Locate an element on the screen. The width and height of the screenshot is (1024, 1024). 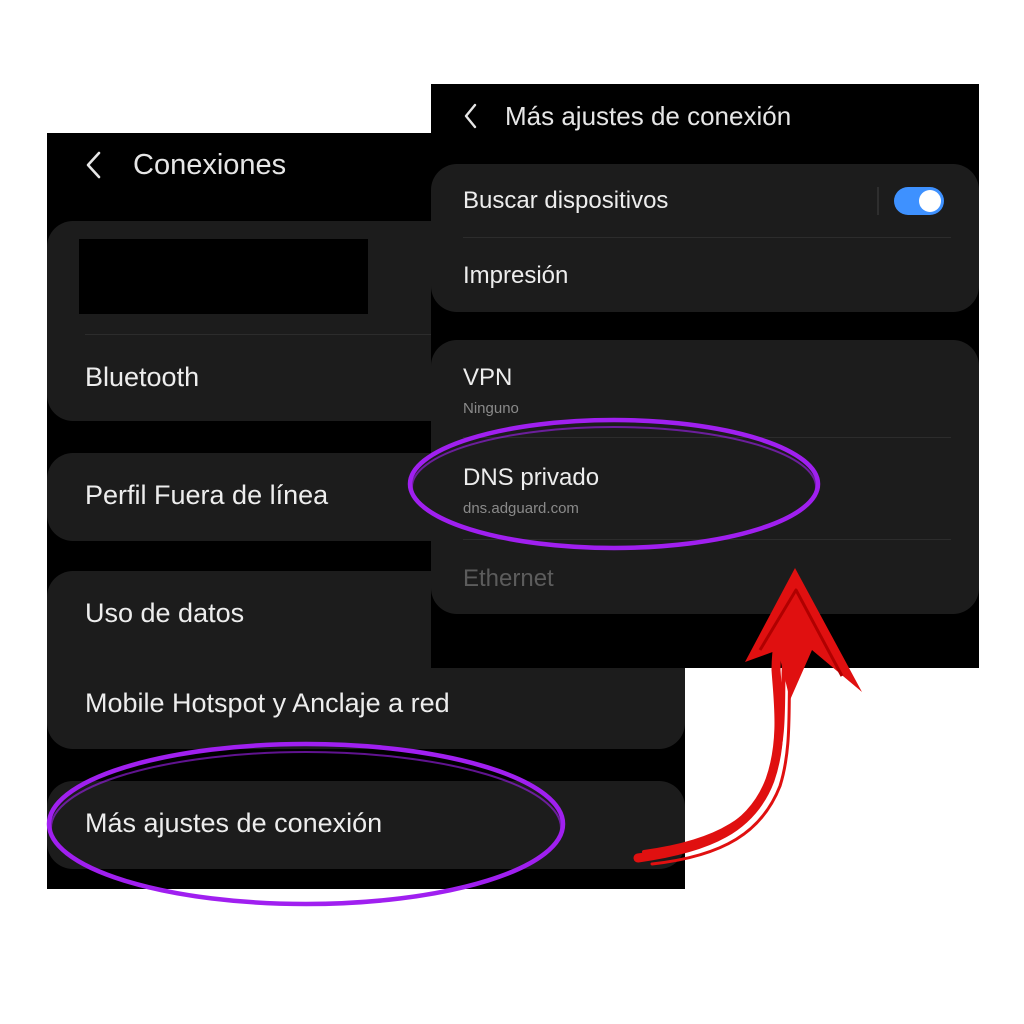
header: Conexiones is located at coordinates (185, 165).